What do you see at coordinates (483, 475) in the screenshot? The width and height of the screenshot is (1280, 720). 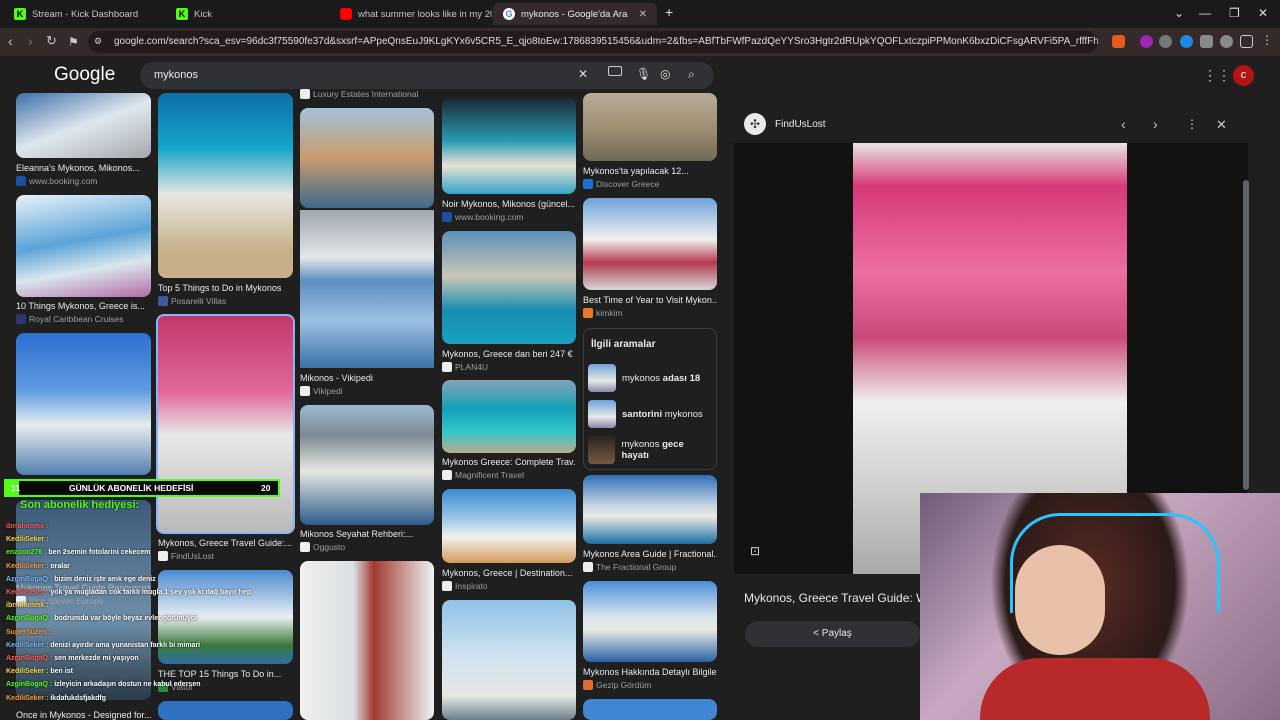 I see `result-source: Magnificent Travel` at bounding box center [483, 475].